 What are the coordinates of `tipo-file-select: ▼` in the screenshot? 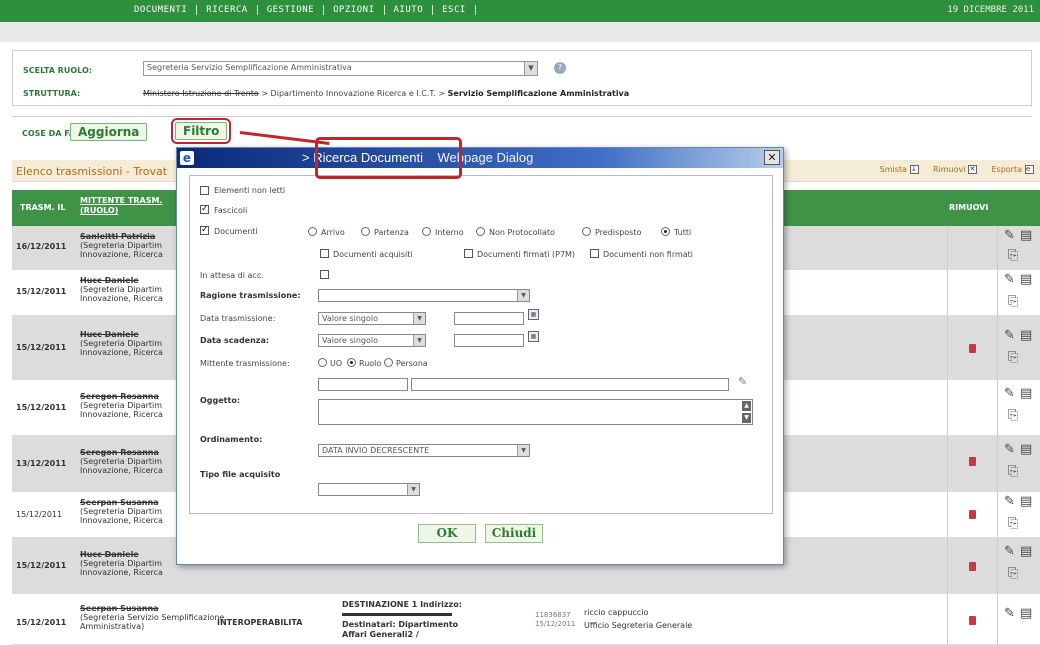 It's located at (369, 489).